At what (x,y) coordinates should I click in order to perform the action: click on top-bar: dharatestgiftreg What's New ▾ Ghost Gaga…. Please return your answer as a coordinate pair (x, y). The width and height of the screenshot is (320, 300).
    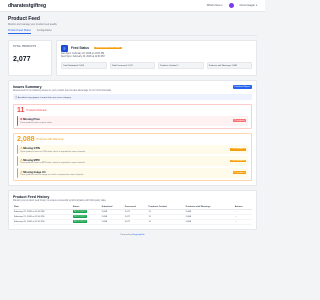
    Looking at the image, I should click on (132, 6).